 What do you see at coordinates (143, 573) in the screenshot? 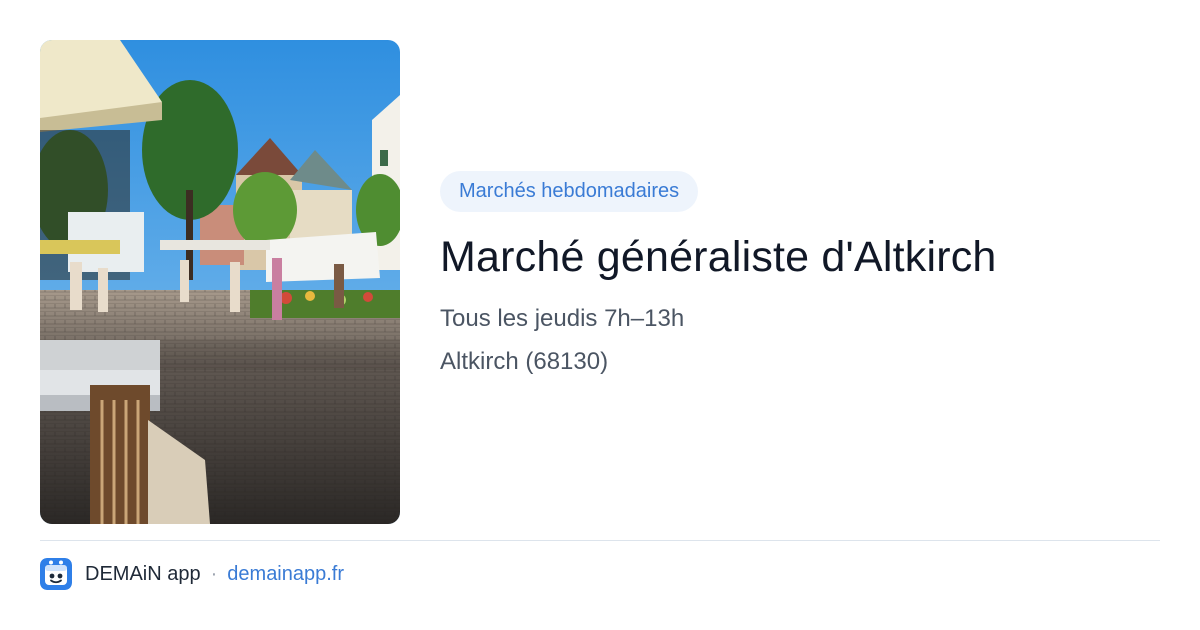
I see `app-name: DEMAiN app` at bounding box center [143, 573].